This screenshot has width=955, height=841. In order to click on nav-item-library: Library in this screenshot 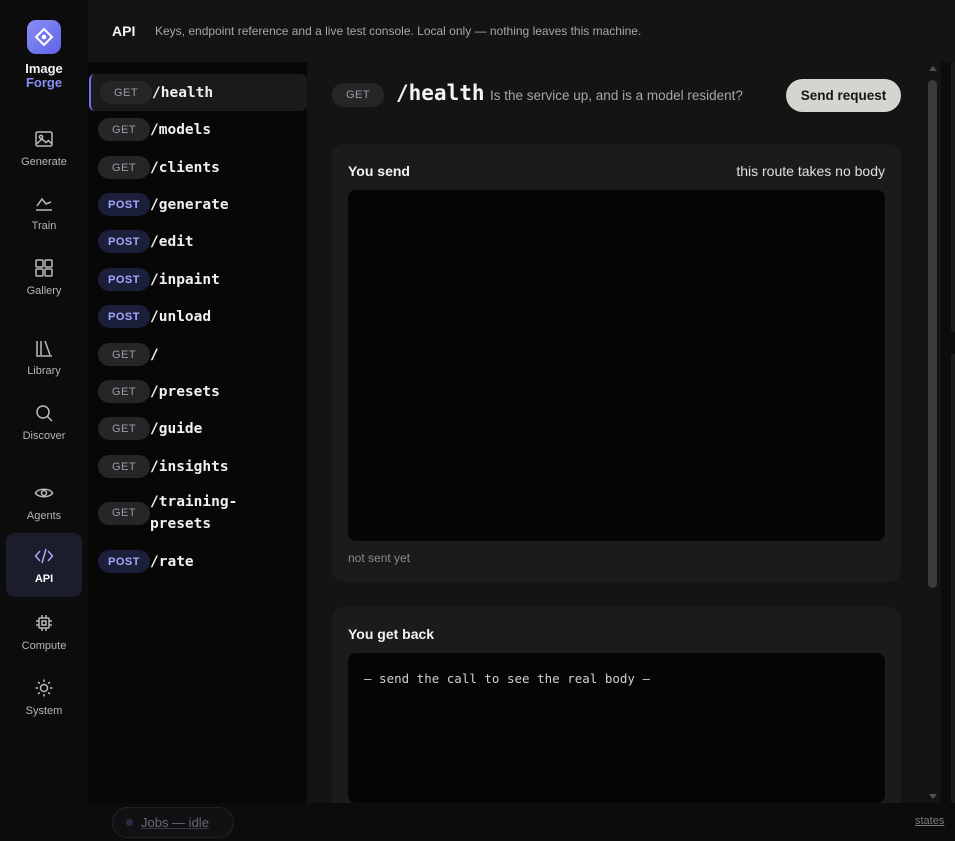, I will do `click(44, 357)`.